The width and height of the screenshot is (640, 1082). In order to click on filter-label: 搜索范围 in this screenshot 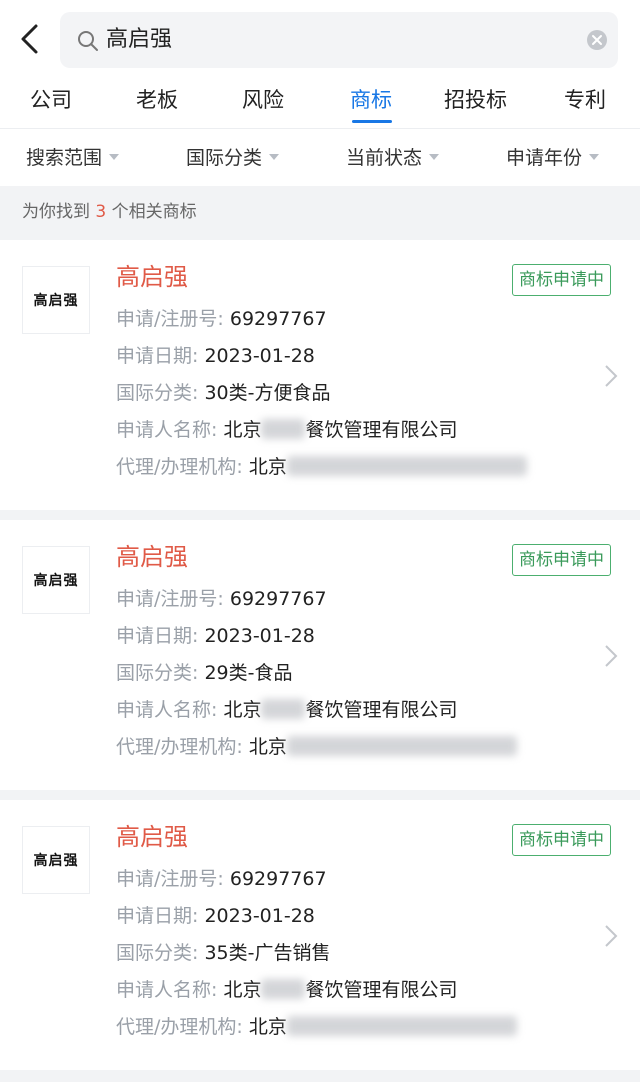, I will do `click(64, 158)`.